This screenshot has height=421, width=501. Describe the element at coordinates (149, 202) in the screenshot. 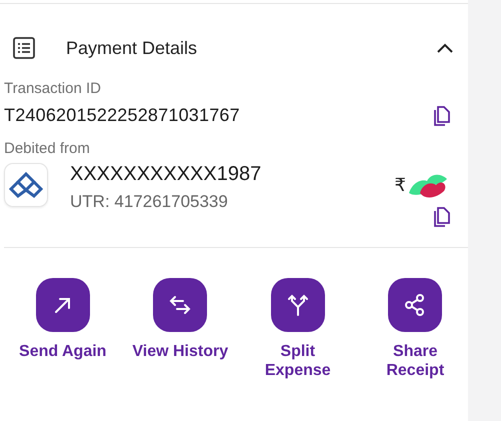

I see `utr-number: UTR: 417261705339` at that location.